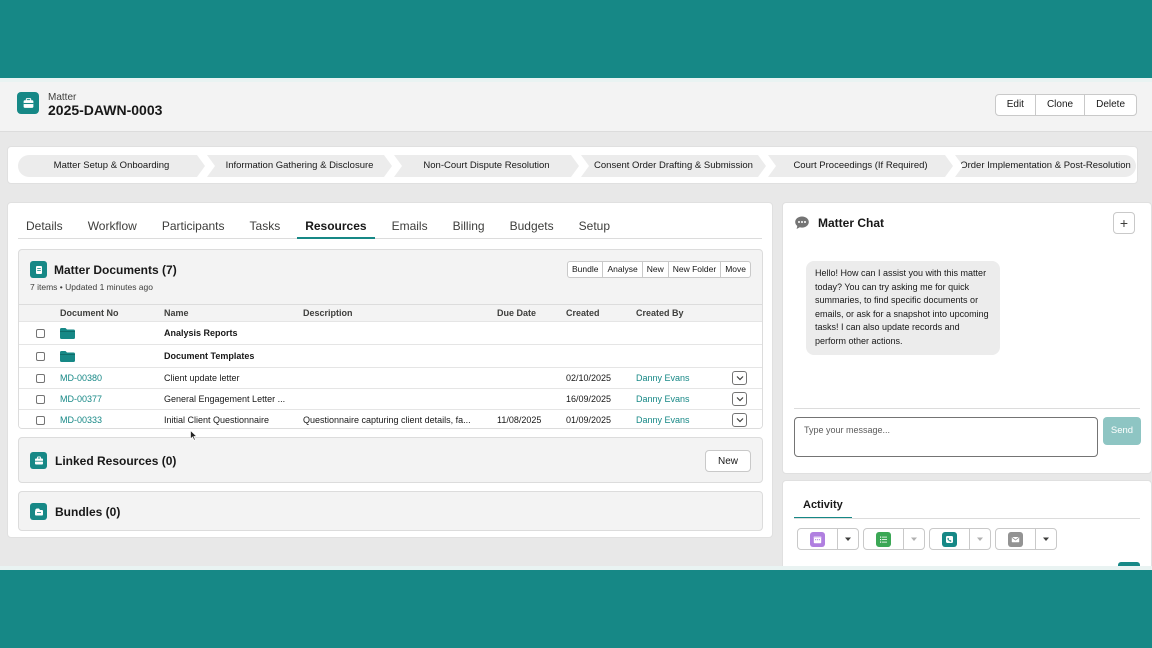 The height and width of the screenshot is (648, 1152). I want to click on activity-actions, so click(929, 539).